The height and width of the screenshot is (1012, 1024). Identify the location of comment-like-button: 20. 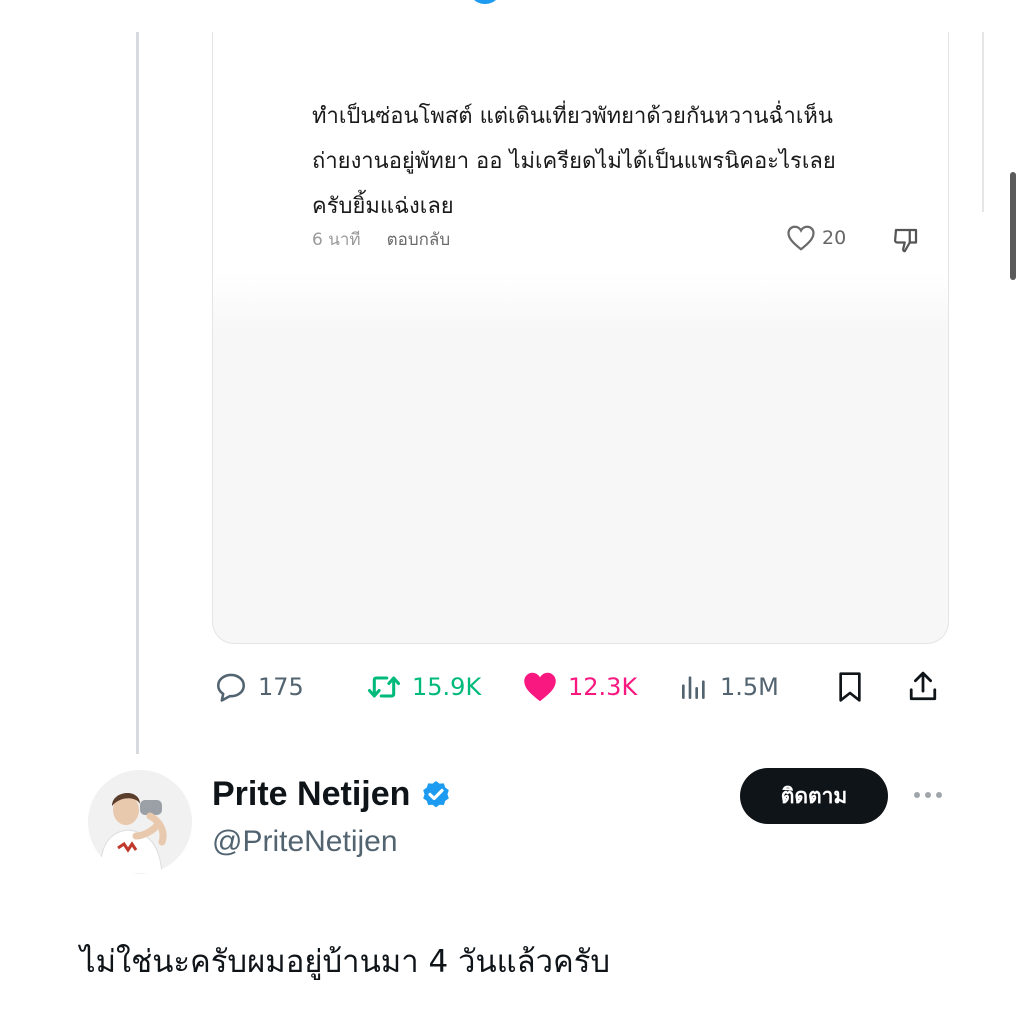
(816, 238).